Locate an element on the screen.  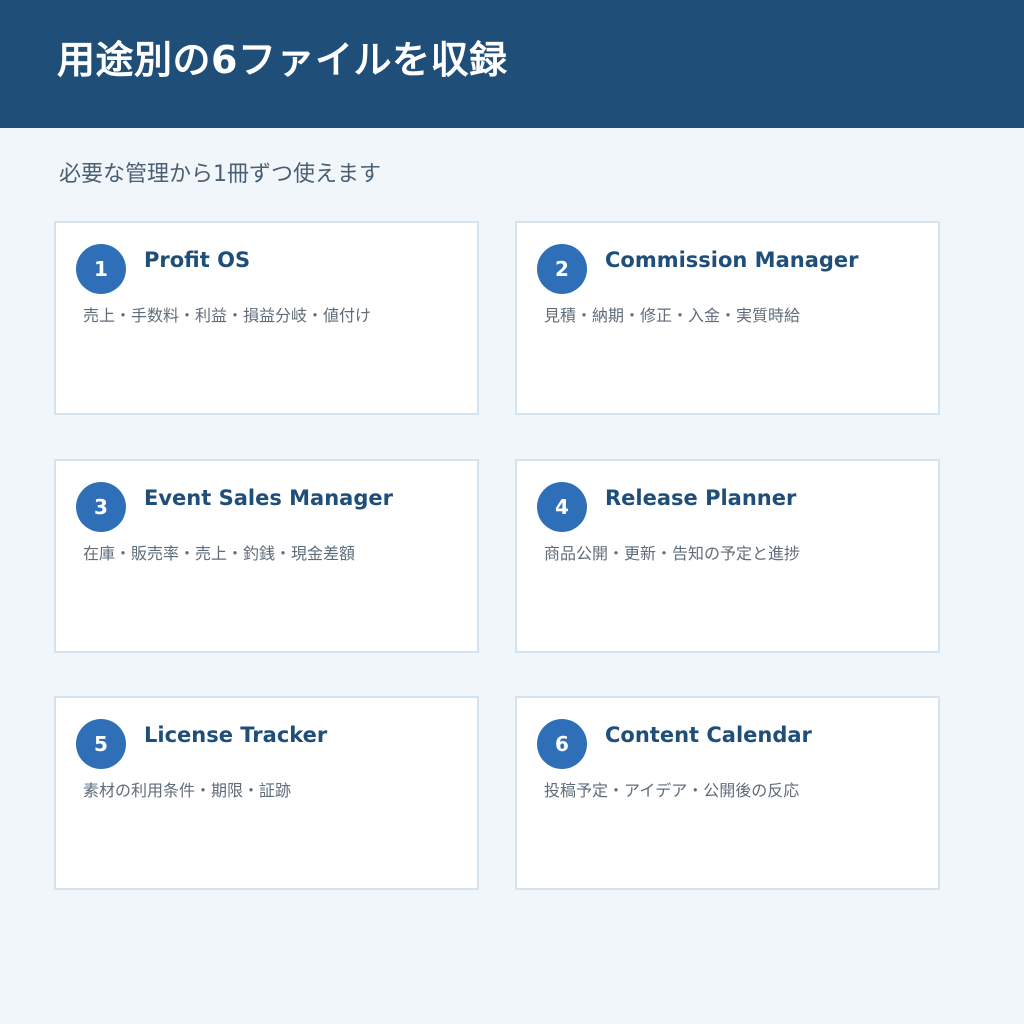
card-number-badge: 5 is located at coordinates (101, 744).